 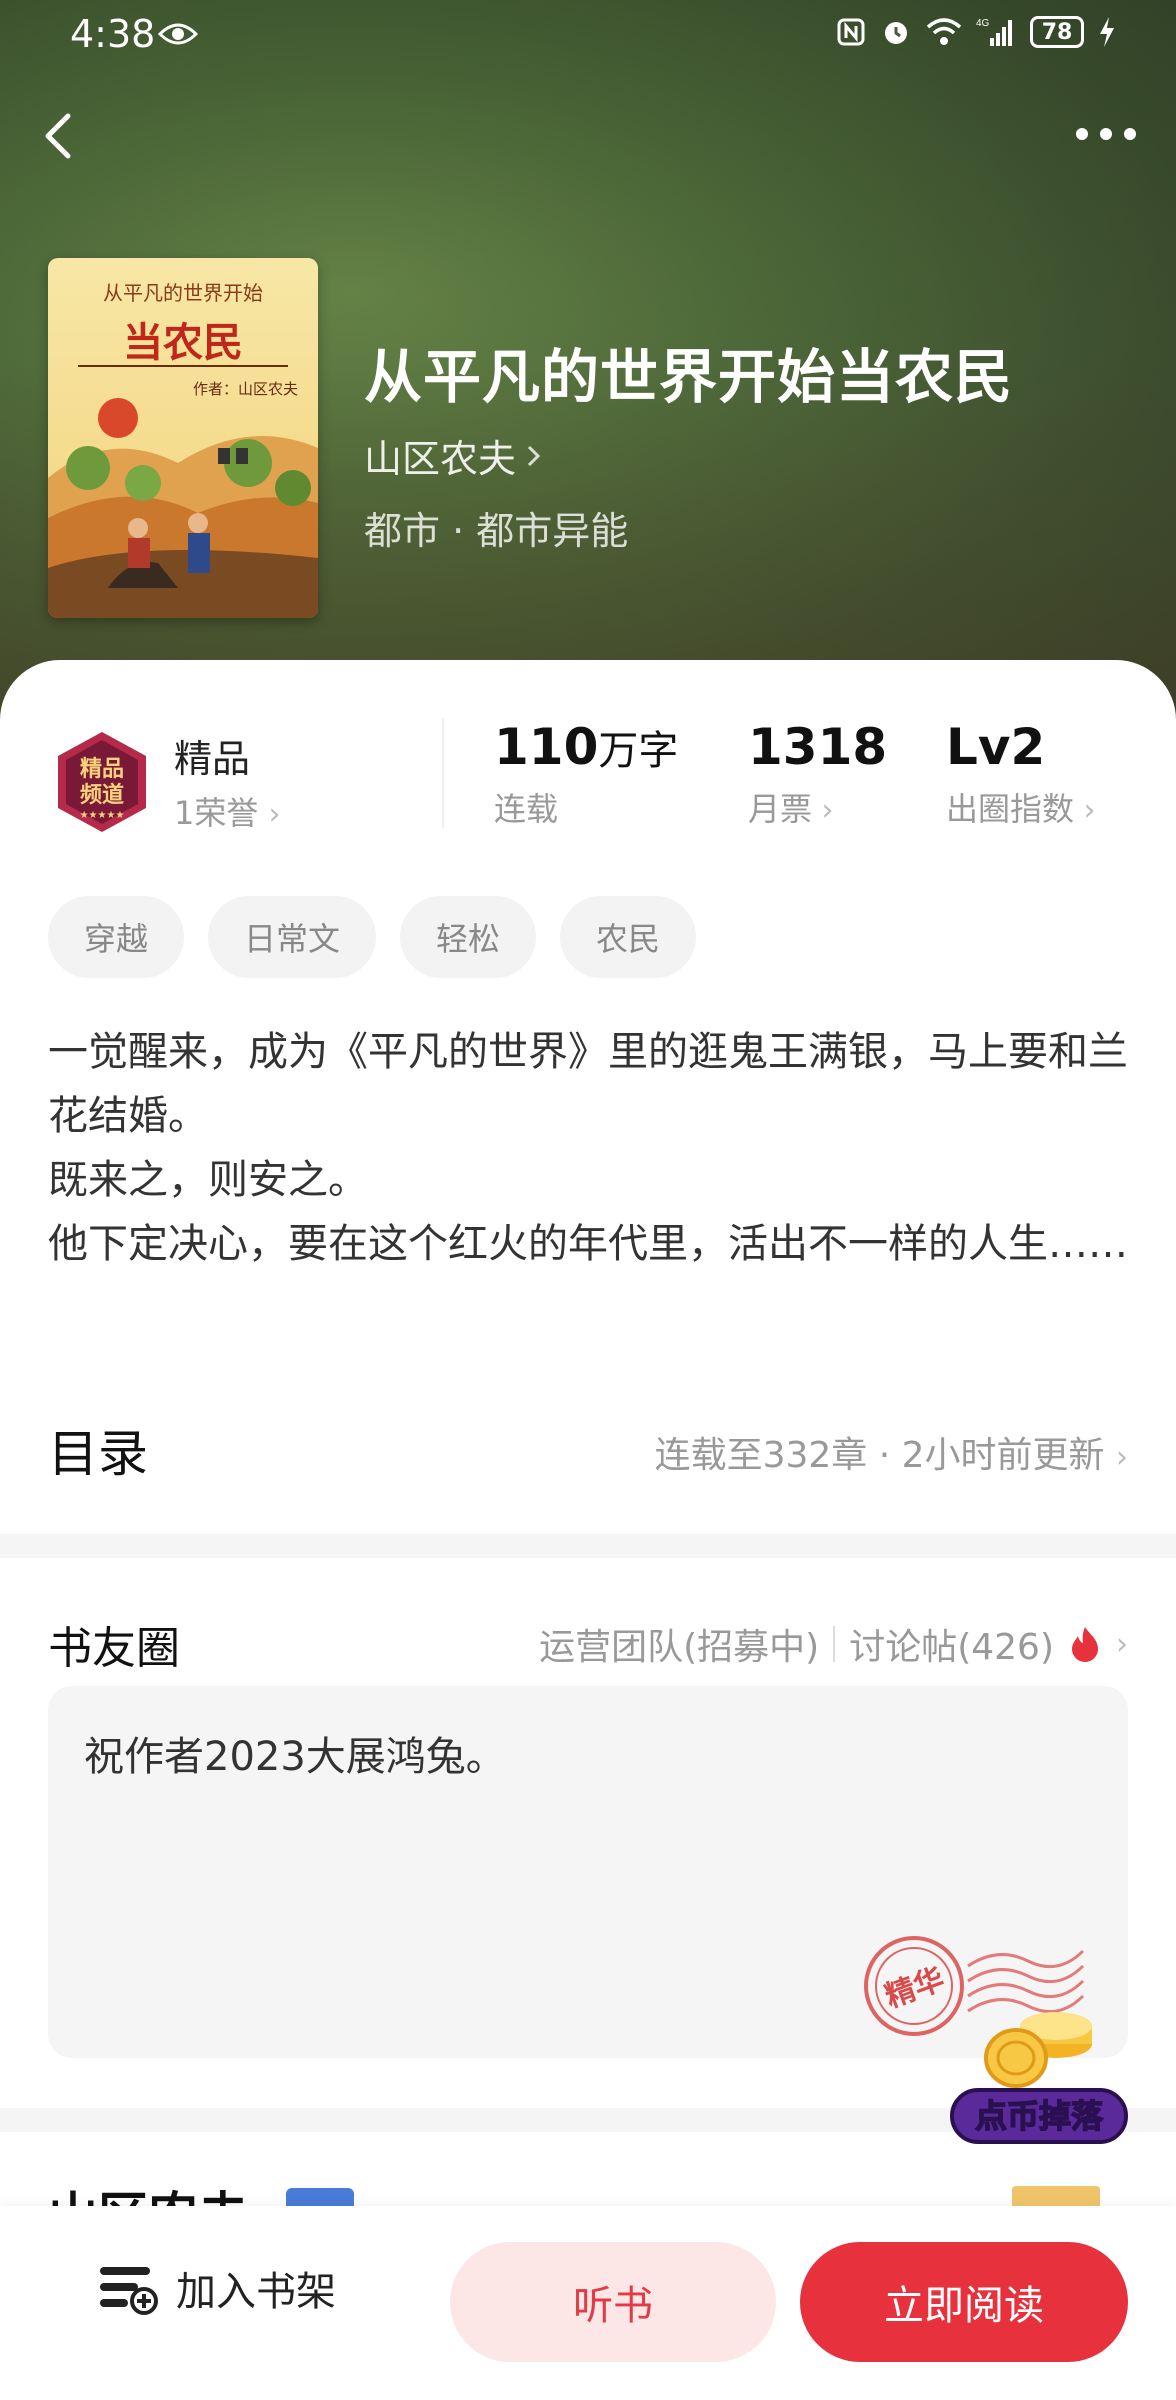 I want to click on battery-indicator: 78, so click(x=1057, y=32).